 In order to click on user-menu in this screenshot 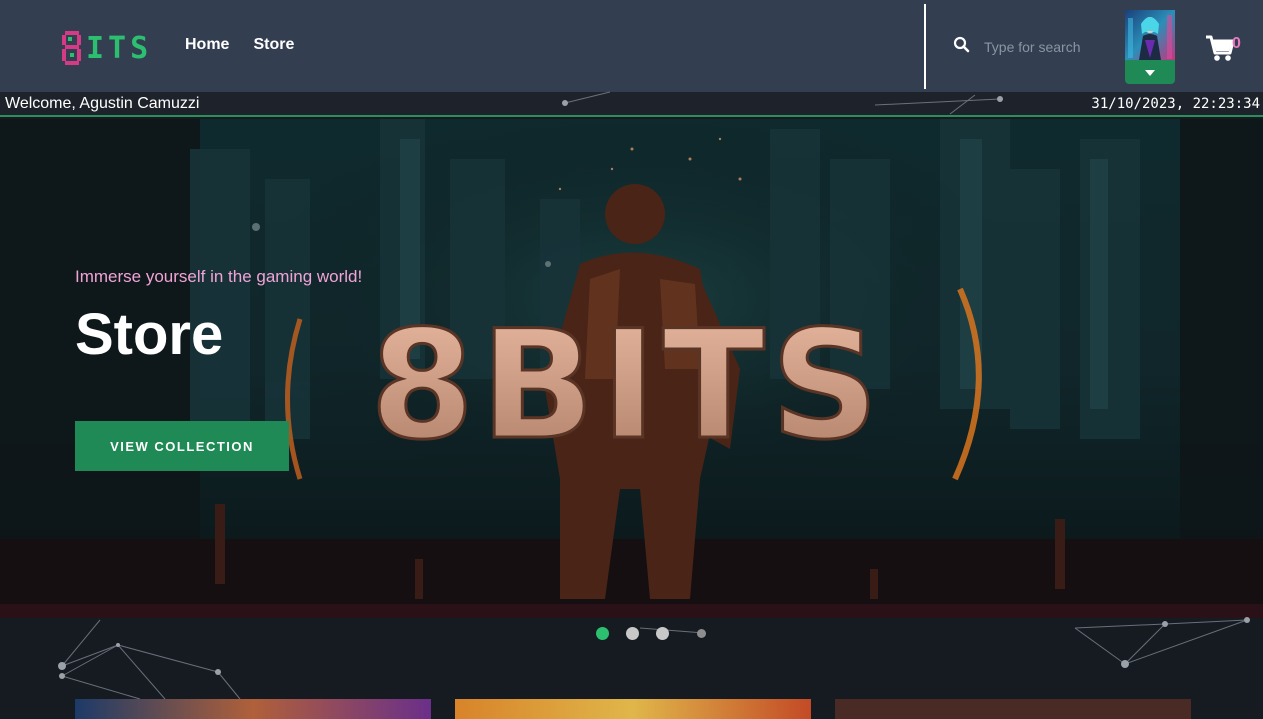, I will do `click(1150, 47)`.